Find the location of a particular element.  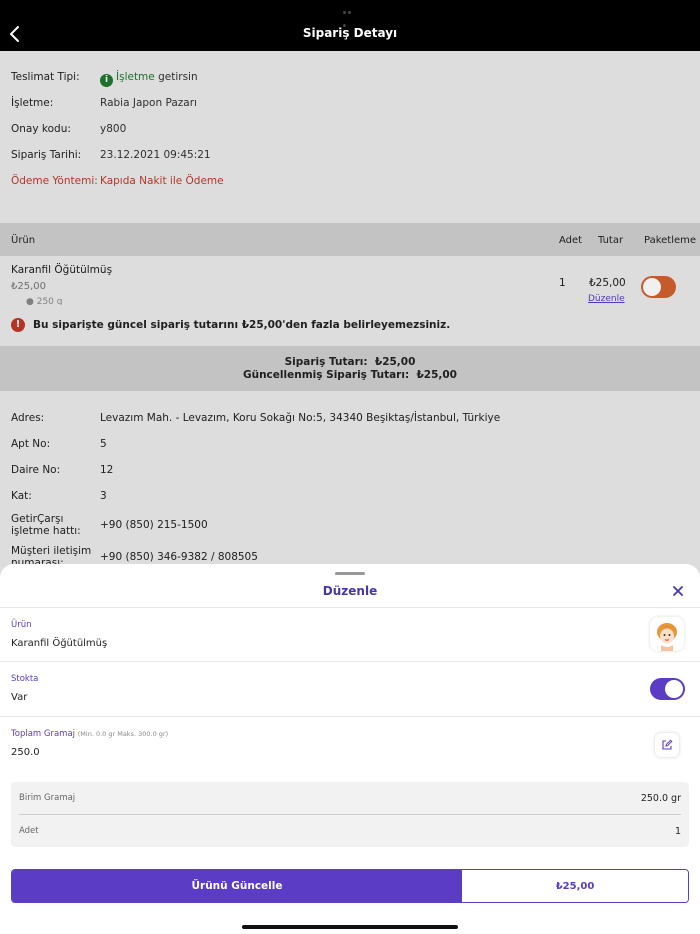

unit-gram-label: Birim Gramaj is located at coordinates (47, 798).